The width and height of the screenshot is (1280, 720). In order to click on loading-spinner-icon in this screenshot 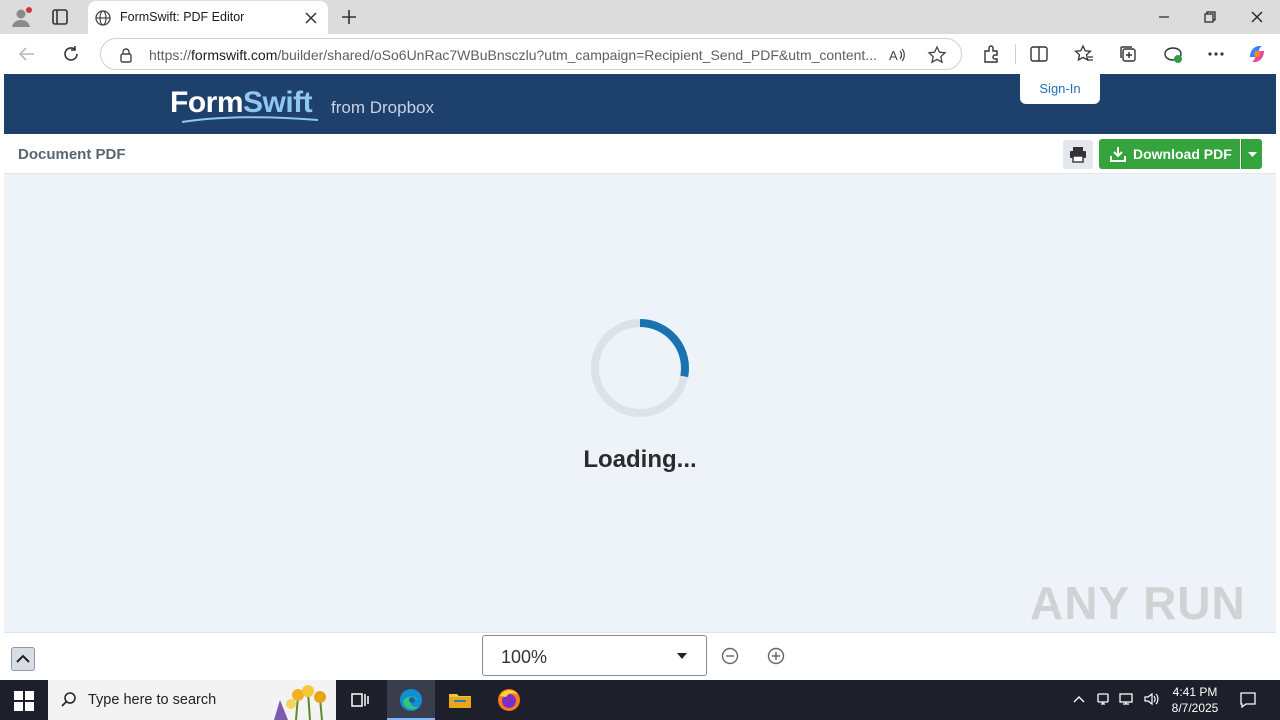, I will do `click(640, 368)`.